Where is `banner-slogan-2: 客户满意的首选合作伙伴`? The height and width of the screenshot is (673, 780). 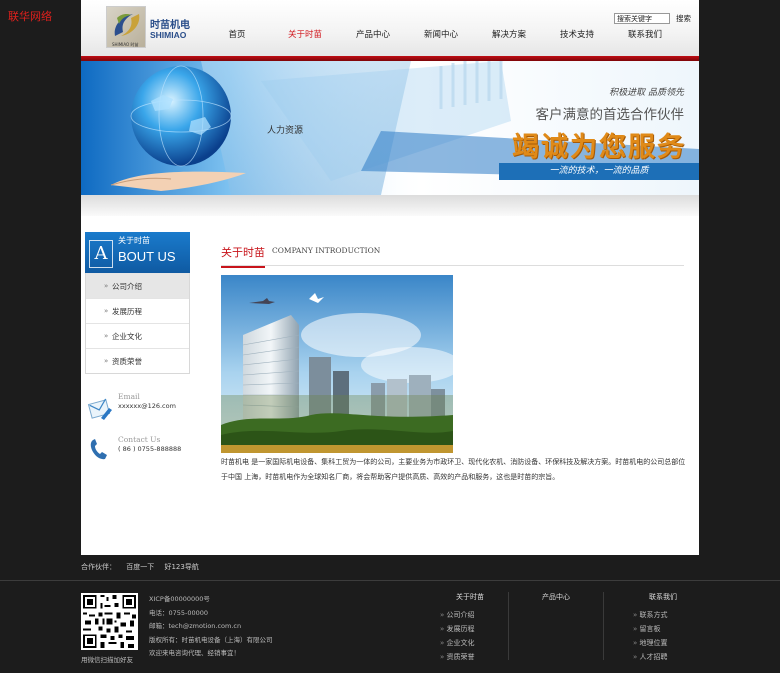
banner-slogan-2: 客户满意的首选合作伙伴 is located at coordinates (610, 115).